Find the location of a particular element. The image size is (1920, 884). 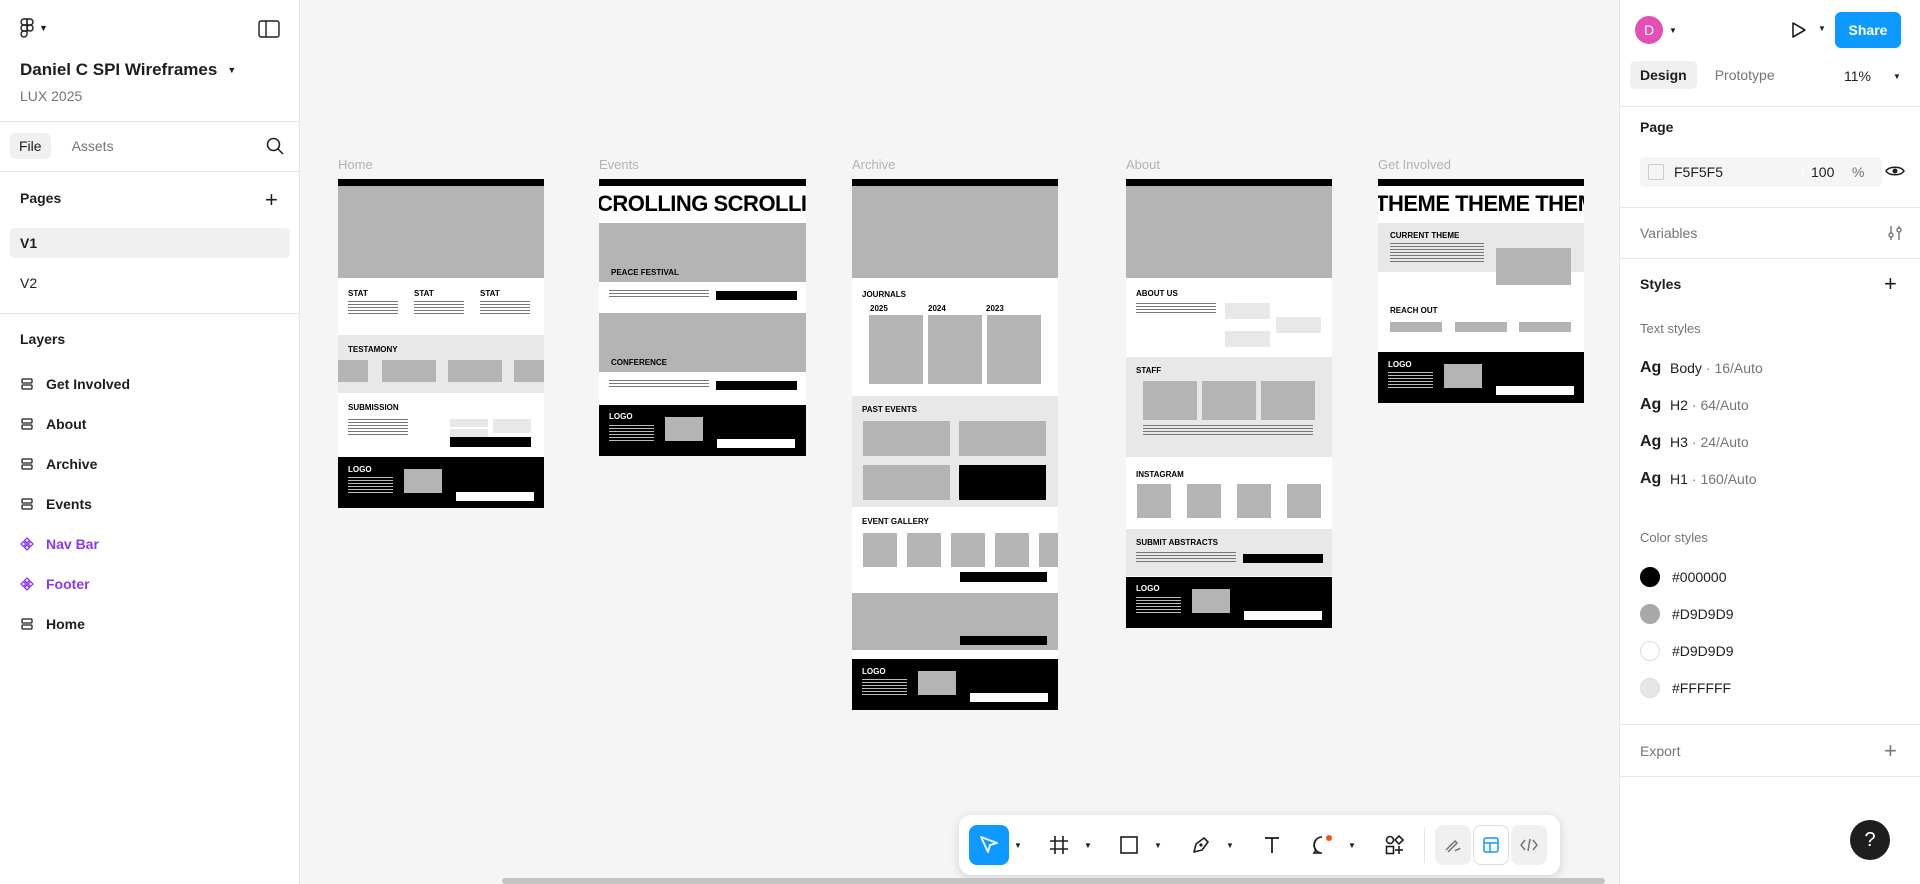

comment-tool-menu: ▼ is located at coordinates (1352, 845).